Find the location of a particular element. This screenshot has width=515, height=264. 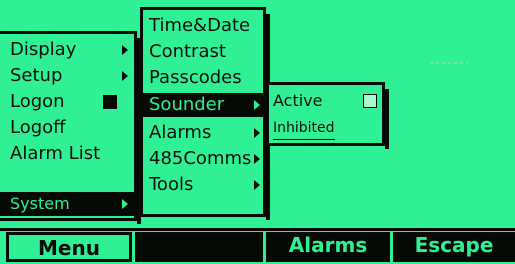

system-item-485comms: 485Comms is located at coordinates (203, 159).